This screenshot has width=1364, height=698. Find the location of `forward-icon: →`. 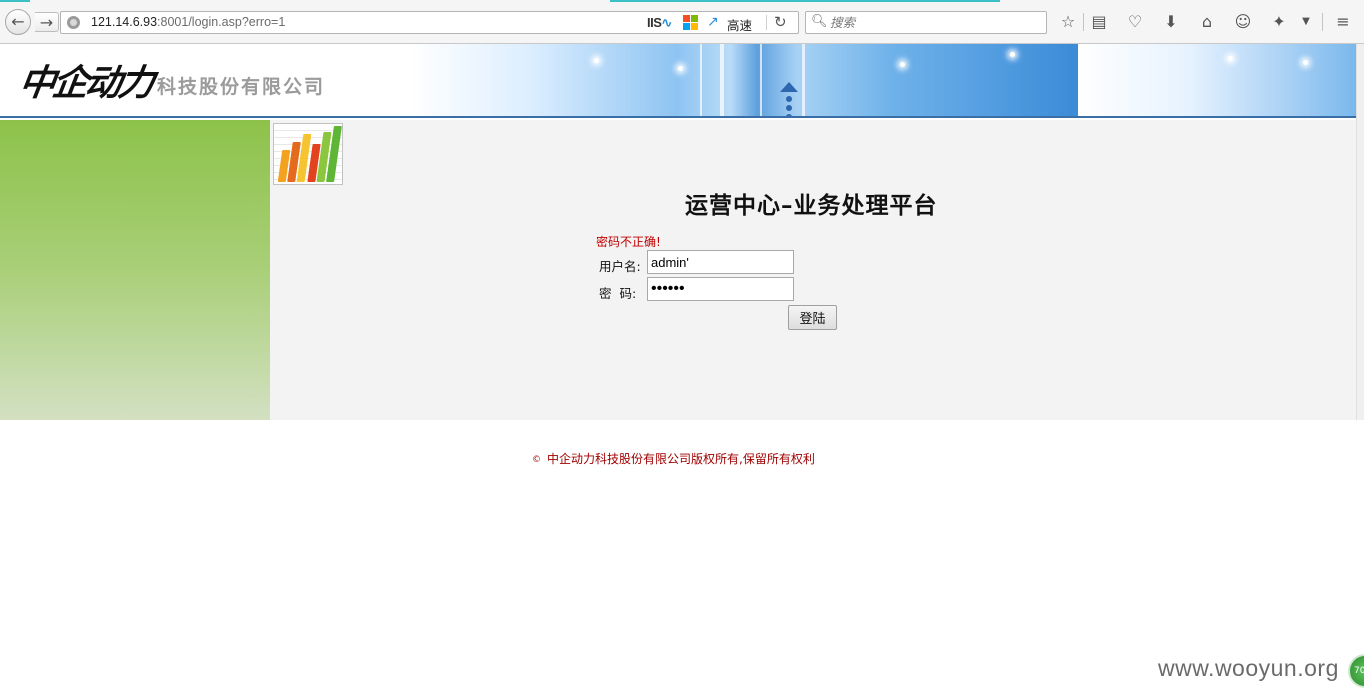

forward-icon: → is located at coordinates (47, 22).